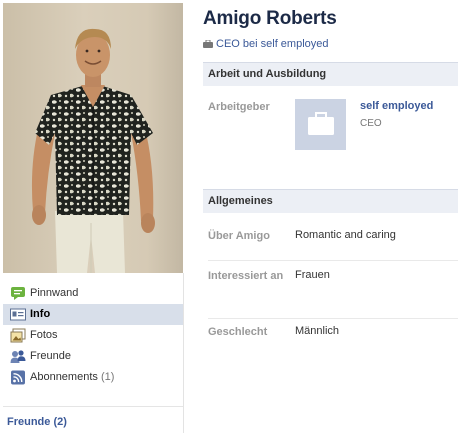 The height and width of the screenshot is (433, 458). I want to click on section-work-heading: Arbeit und Ausbildung, so click(330, 74).